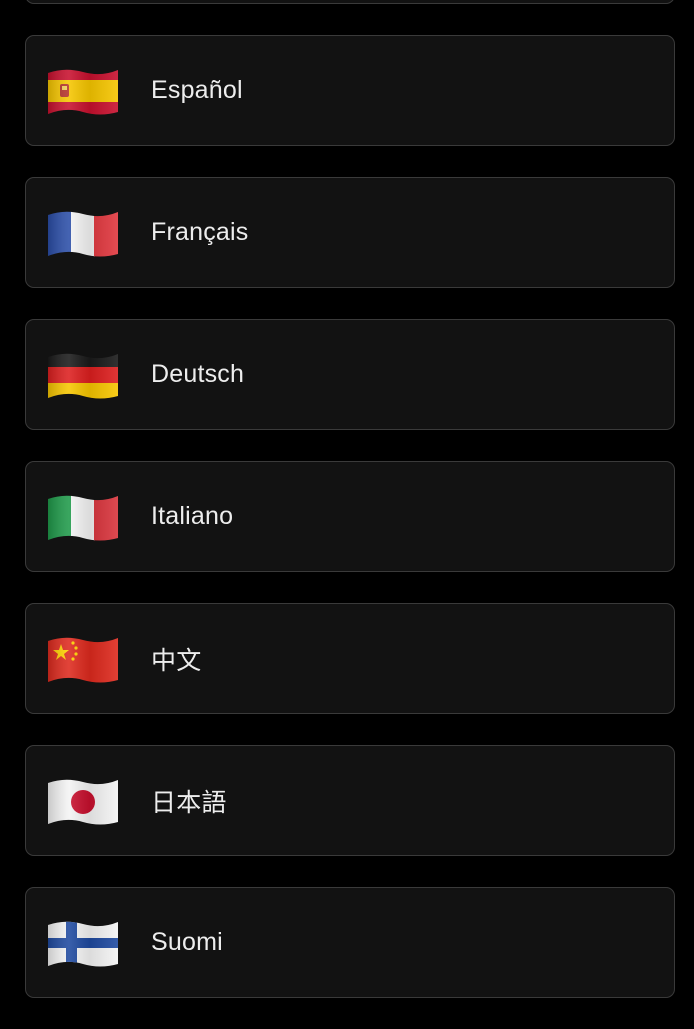 The width and height of the screenshot is (694, 1029). Describe the element at coordinates (83, 517) in the screenshot. I see `flag-italy-icon` at that location.